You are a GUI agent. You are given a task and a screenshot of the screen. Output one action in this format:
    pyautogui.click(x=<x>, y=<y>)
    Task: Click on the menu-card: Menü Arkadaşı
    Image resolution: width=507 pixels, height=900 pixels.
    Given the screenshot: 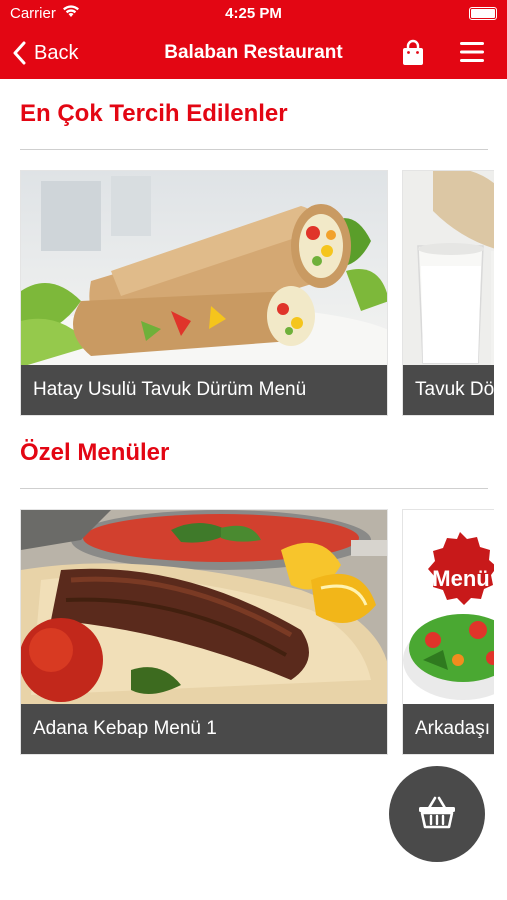 What is the action you would take?
    pyautogui.click(x=448, y=632)
    